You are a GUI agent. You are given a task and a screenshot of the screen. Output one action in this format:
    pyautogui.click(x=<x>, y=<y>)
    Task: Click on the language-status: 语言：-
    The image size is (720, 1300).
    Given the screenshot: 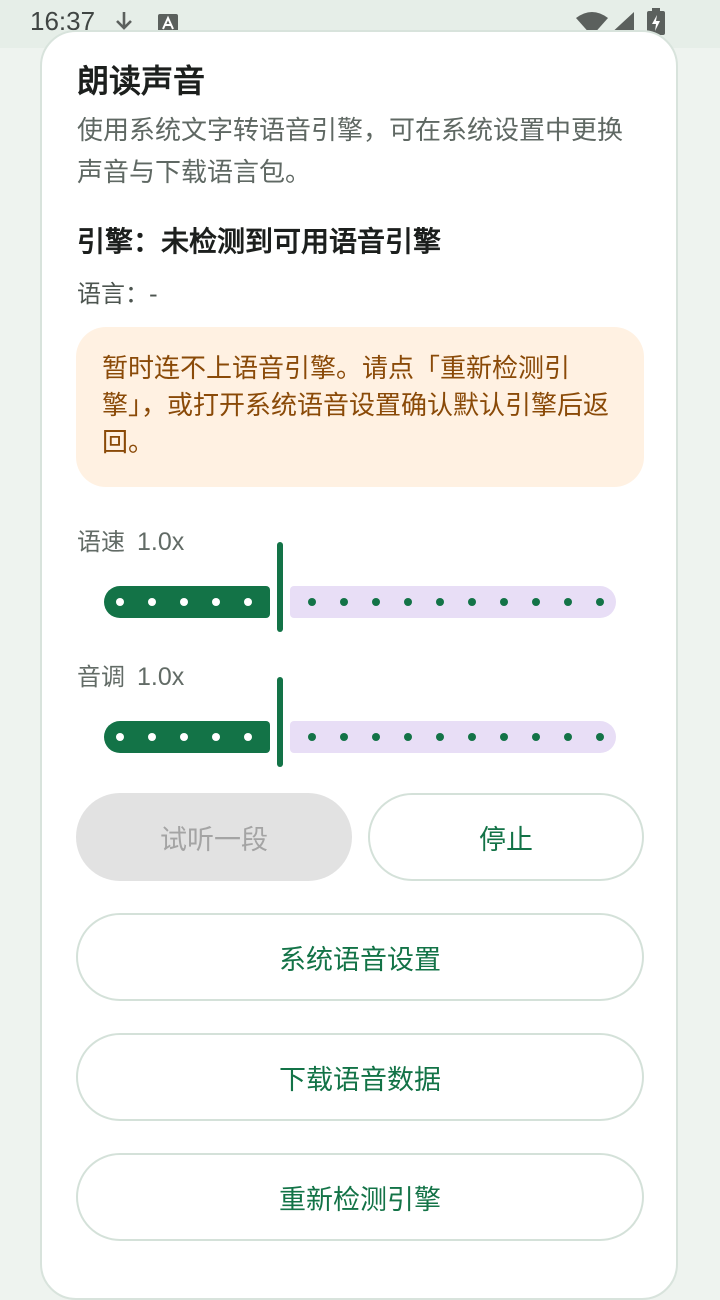 What is the action you would take?
    pyautogui.click(x=117, y=294)
    